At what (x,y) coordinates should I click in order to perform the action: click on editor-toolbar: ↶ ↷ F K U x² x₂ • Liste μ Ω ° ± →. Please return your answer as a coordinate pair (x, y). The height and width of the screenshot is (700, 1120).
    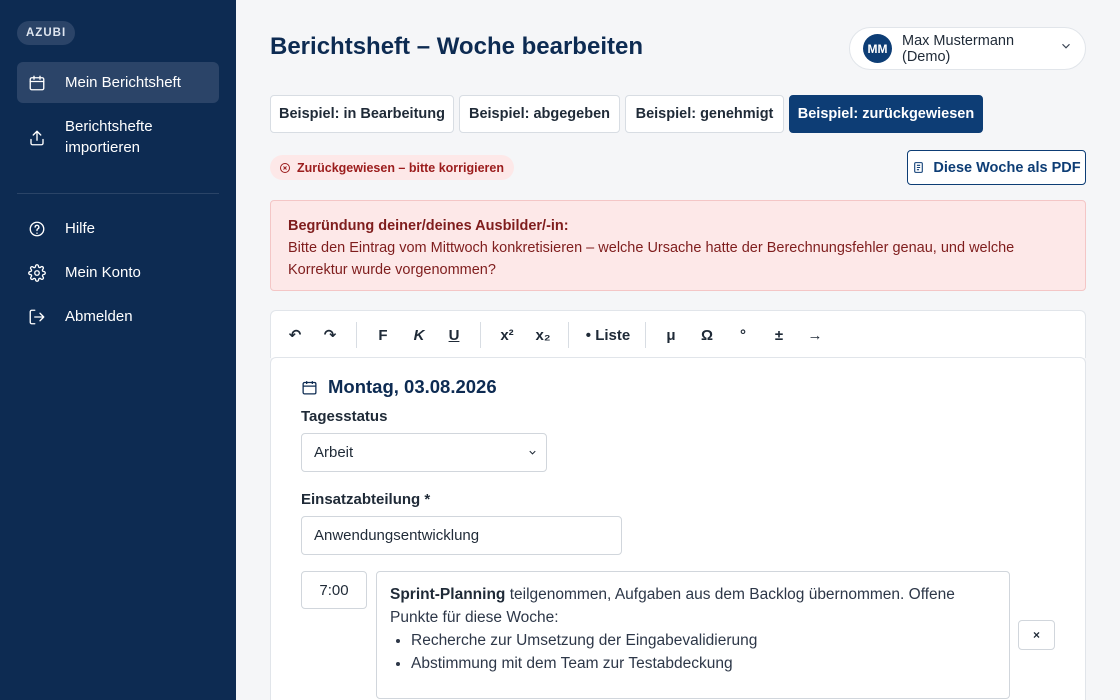
    Looking at the image, I should click on (678, 334).